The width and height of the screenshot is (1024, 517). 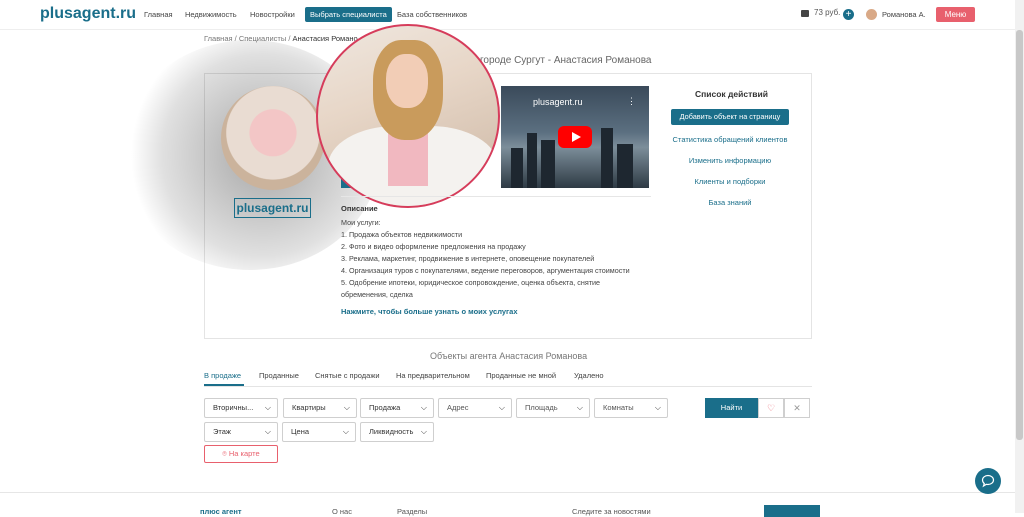 What do you see at coordinates (521, 375) in the screenshot?
I see `tab-sold-not-by-me: Проданные не мной` at bounding box center [521, 375].